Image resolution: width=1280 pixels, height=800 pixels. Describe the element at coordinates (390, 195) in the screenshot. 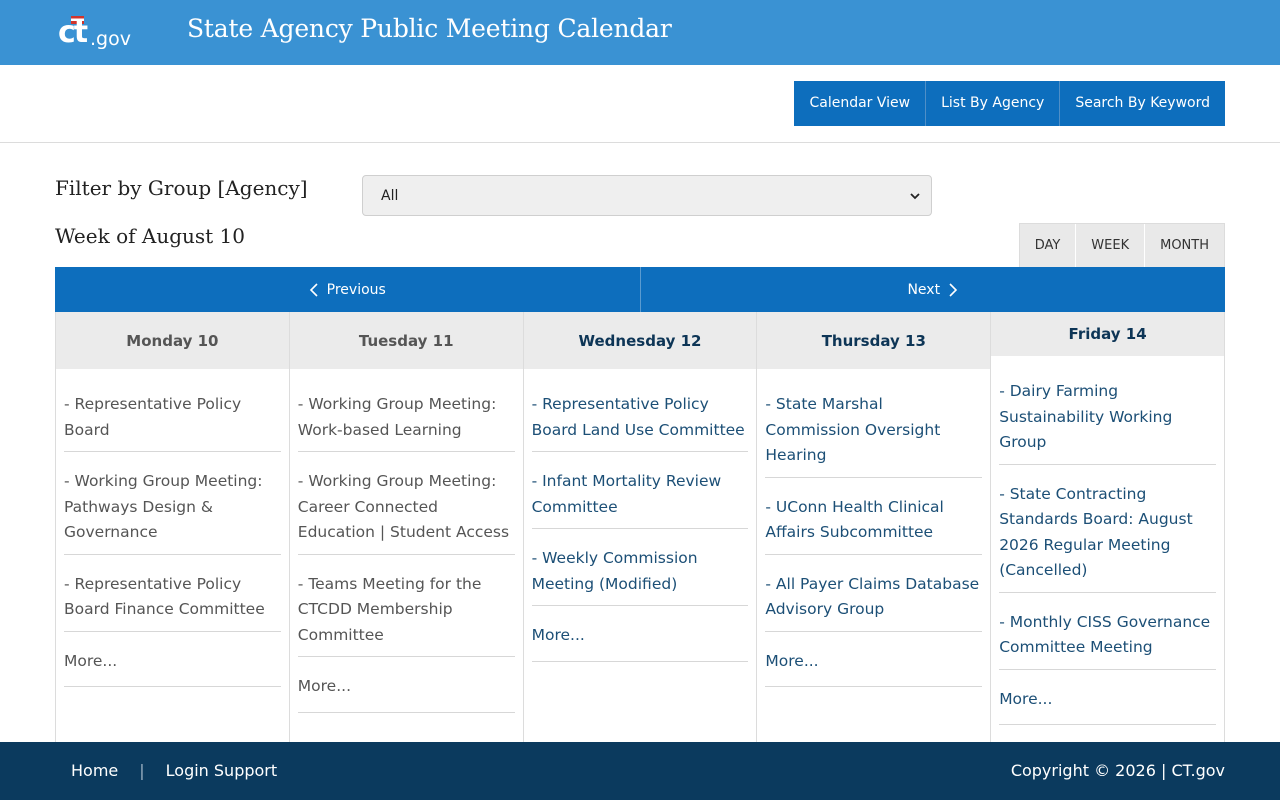

I see `agency-filter-value: All` at that location.